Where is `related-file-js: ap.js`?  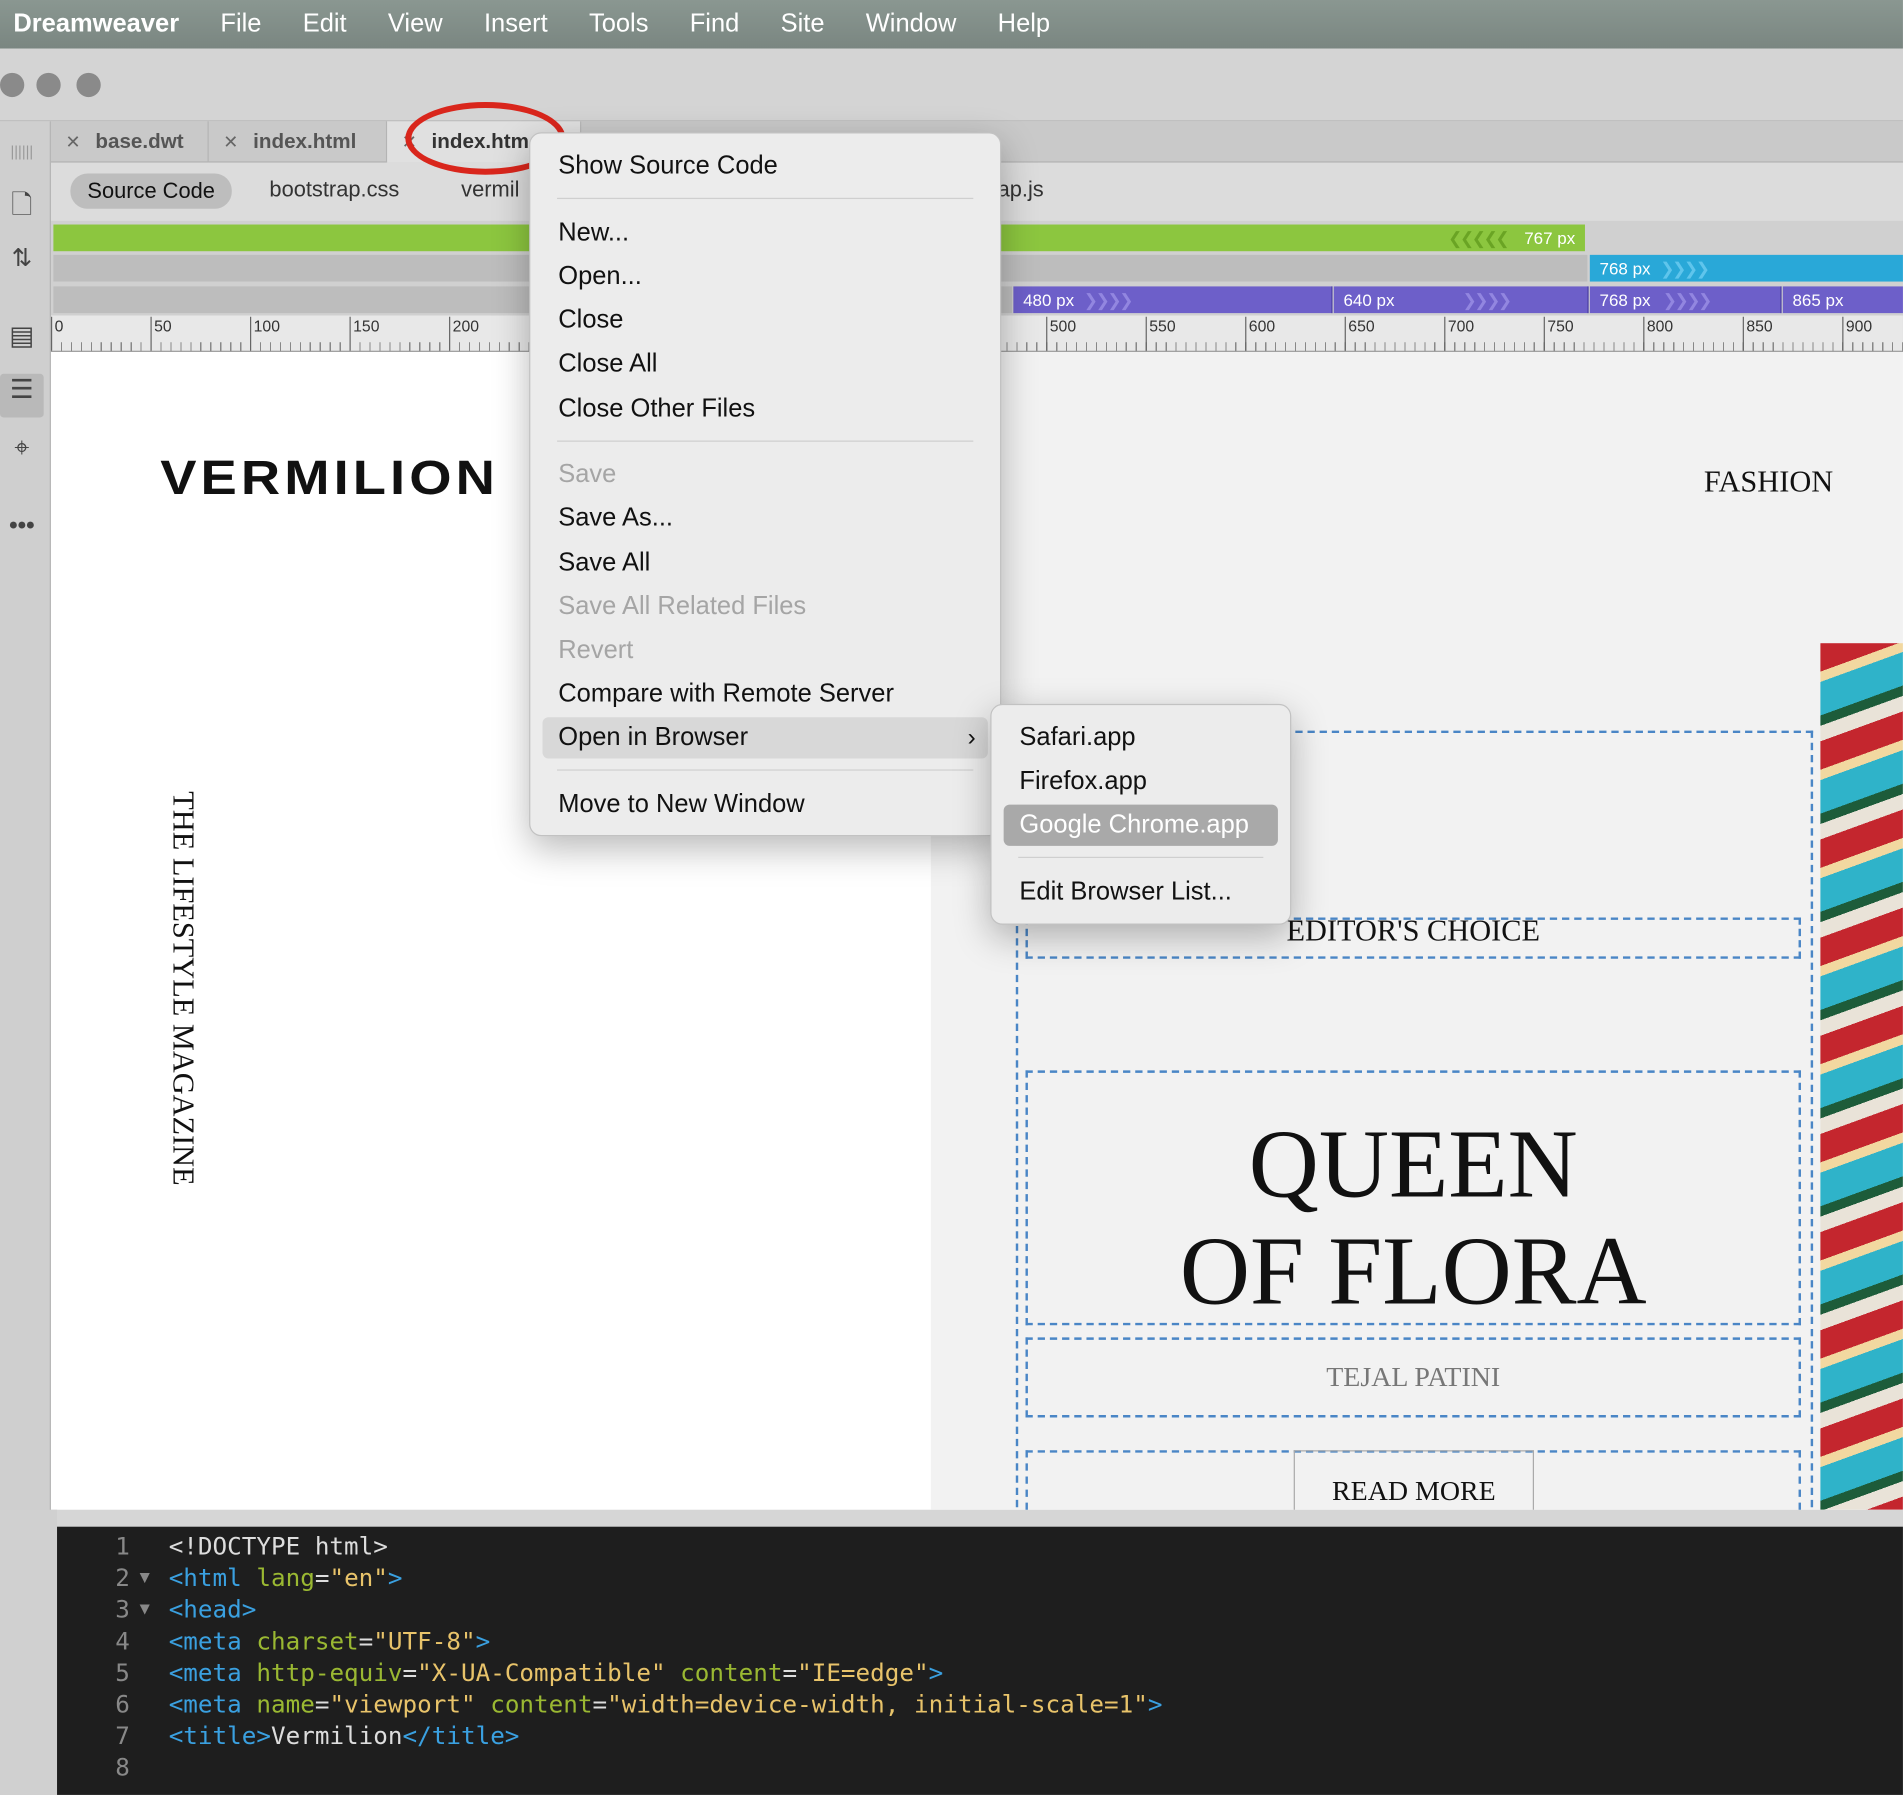 related-file-js: ap.js is located at coordinates (1021, 189).